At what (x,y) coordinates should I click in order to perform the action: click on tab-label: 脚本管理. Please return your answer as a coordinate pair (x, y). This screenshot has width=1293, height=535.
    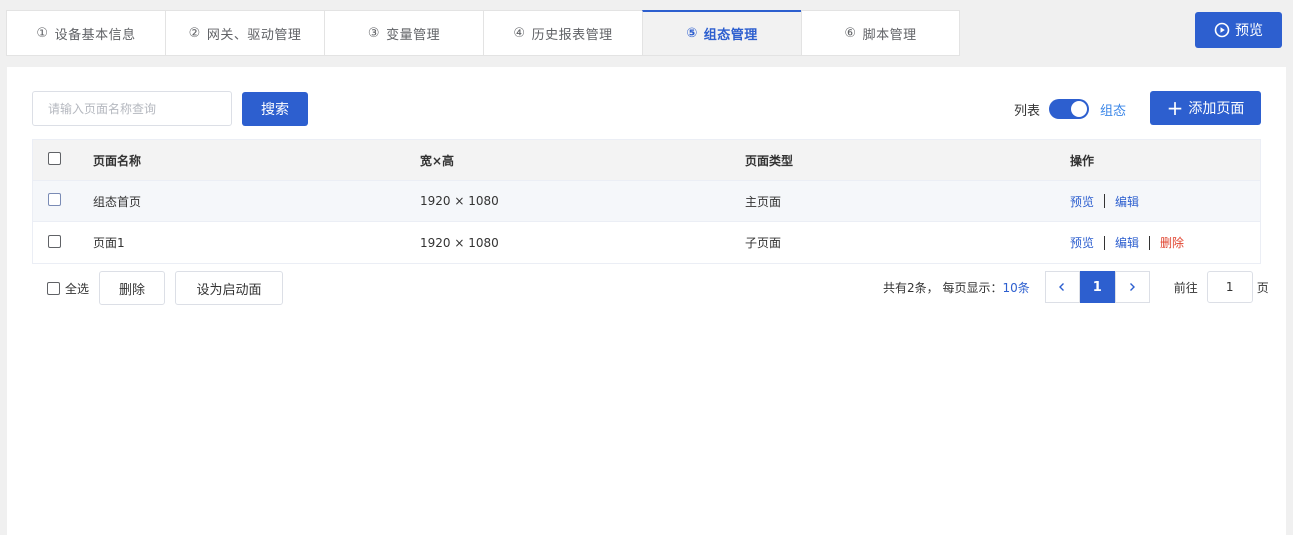
    Looking at the image, I should click on (889, 35).